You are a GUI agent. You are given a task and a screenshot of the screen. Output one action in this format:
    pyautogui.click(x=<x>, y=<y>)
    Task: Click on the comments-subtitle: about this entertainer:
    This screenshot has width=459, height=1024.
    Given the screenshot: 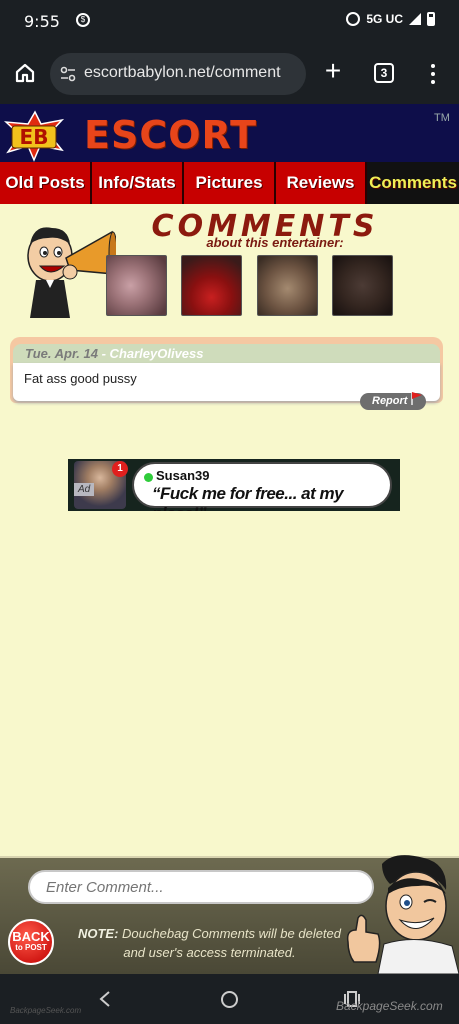 What is the action you would take?
    pyautogui.click(x=275, y=242)
    